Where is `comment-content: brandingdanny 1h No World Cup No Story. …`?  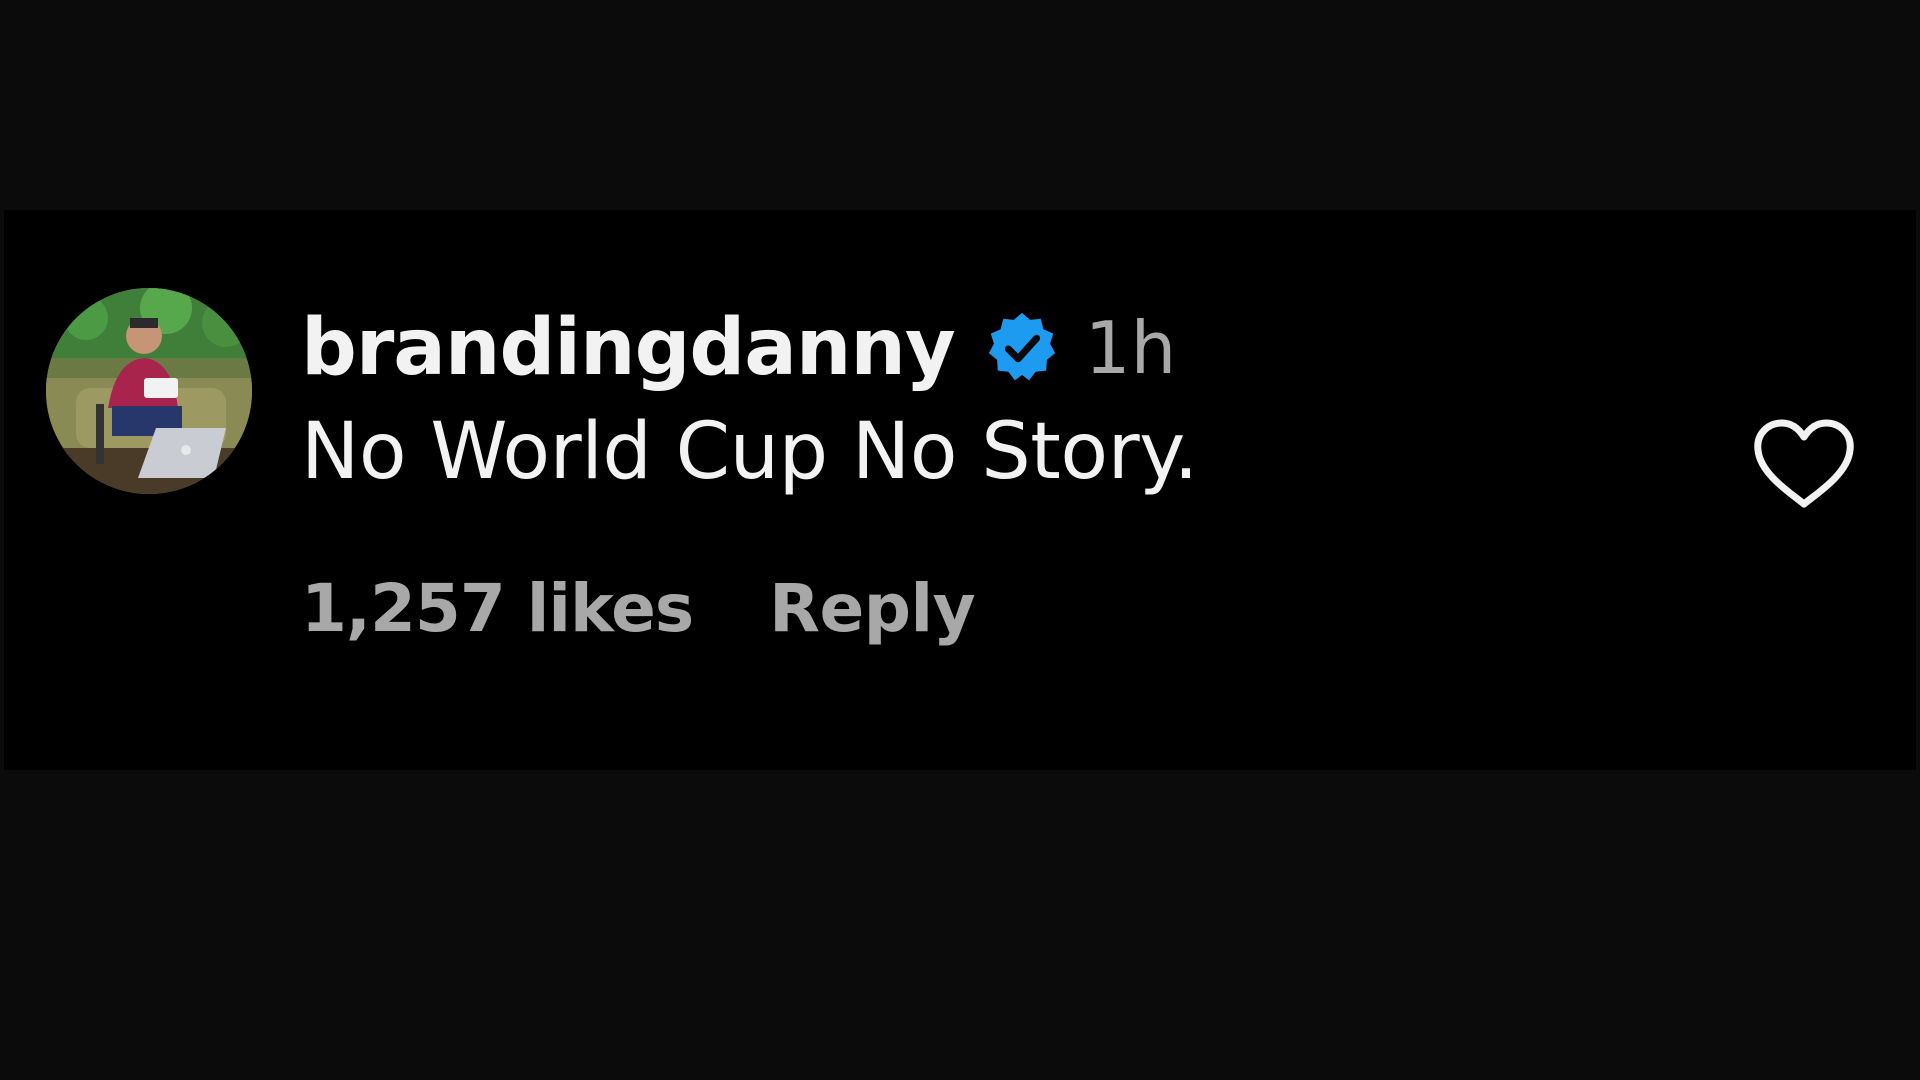 comment-content: brandingdanny 1h No World Cup No Story. … is located at coordinates (749, 474).